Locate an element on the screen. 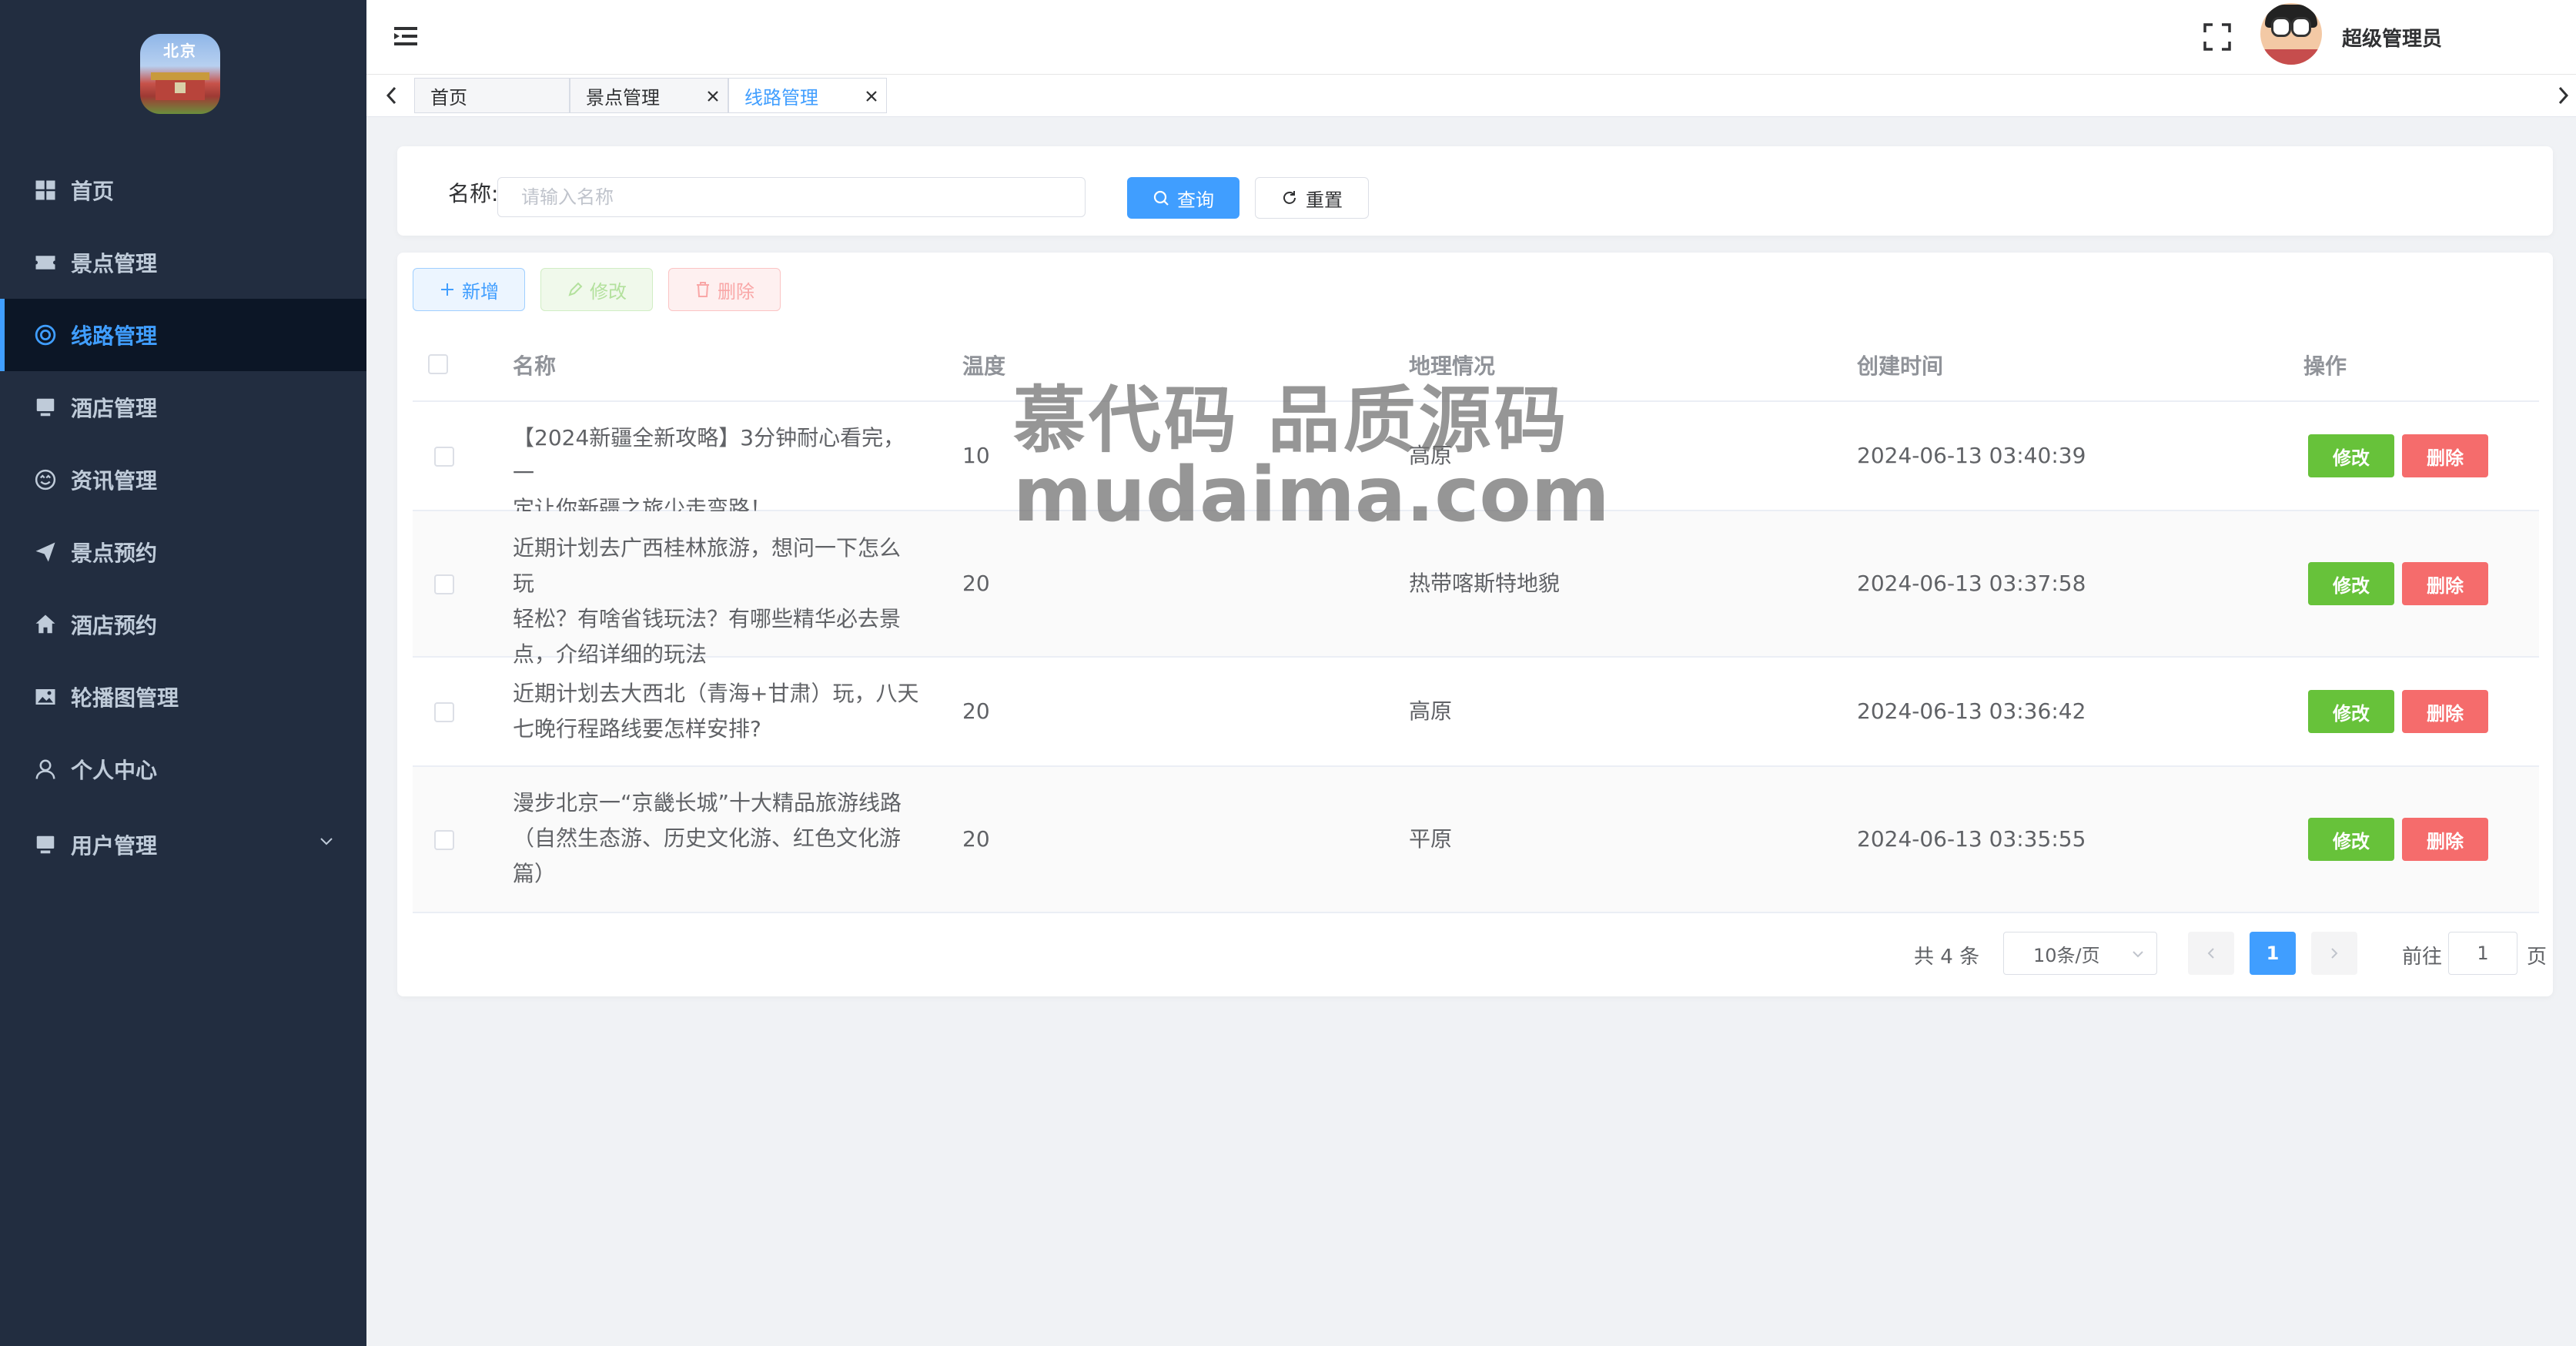 Image resolution: width=2576 pixels, height=1346 pixels. refresh-icon is located at coordinates (1289, 198).